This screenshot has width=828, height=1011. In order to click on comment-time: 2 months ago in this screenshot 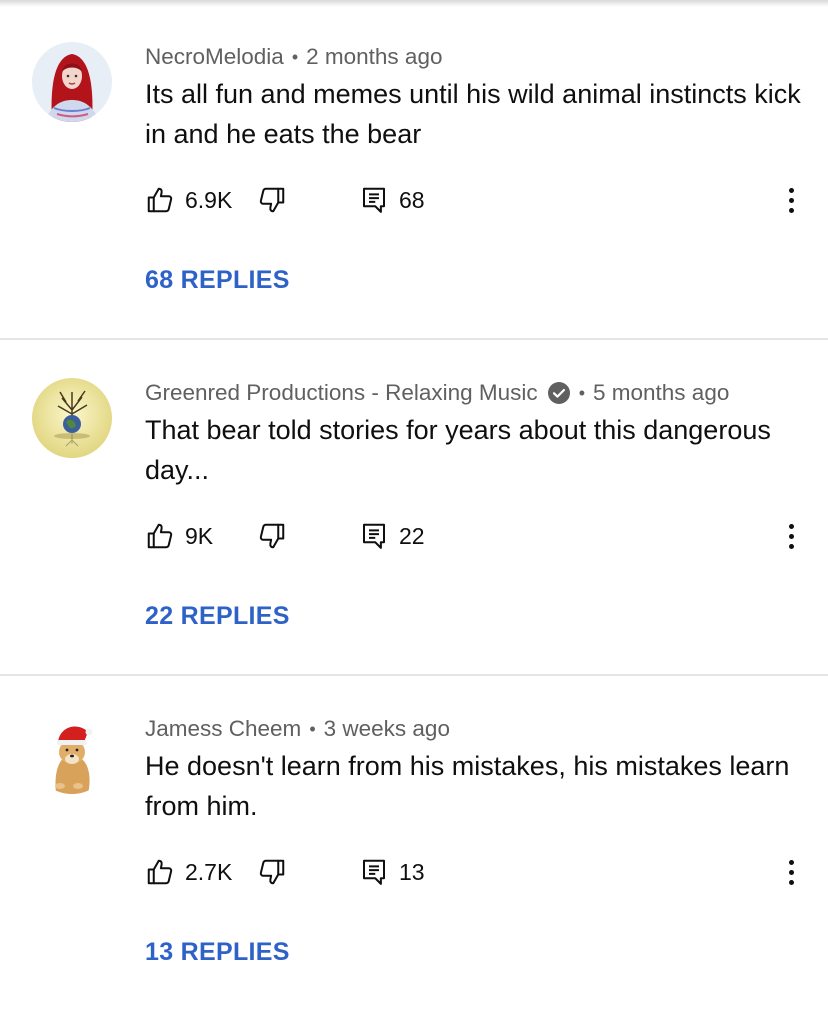, I will do `click(374, 57)`.